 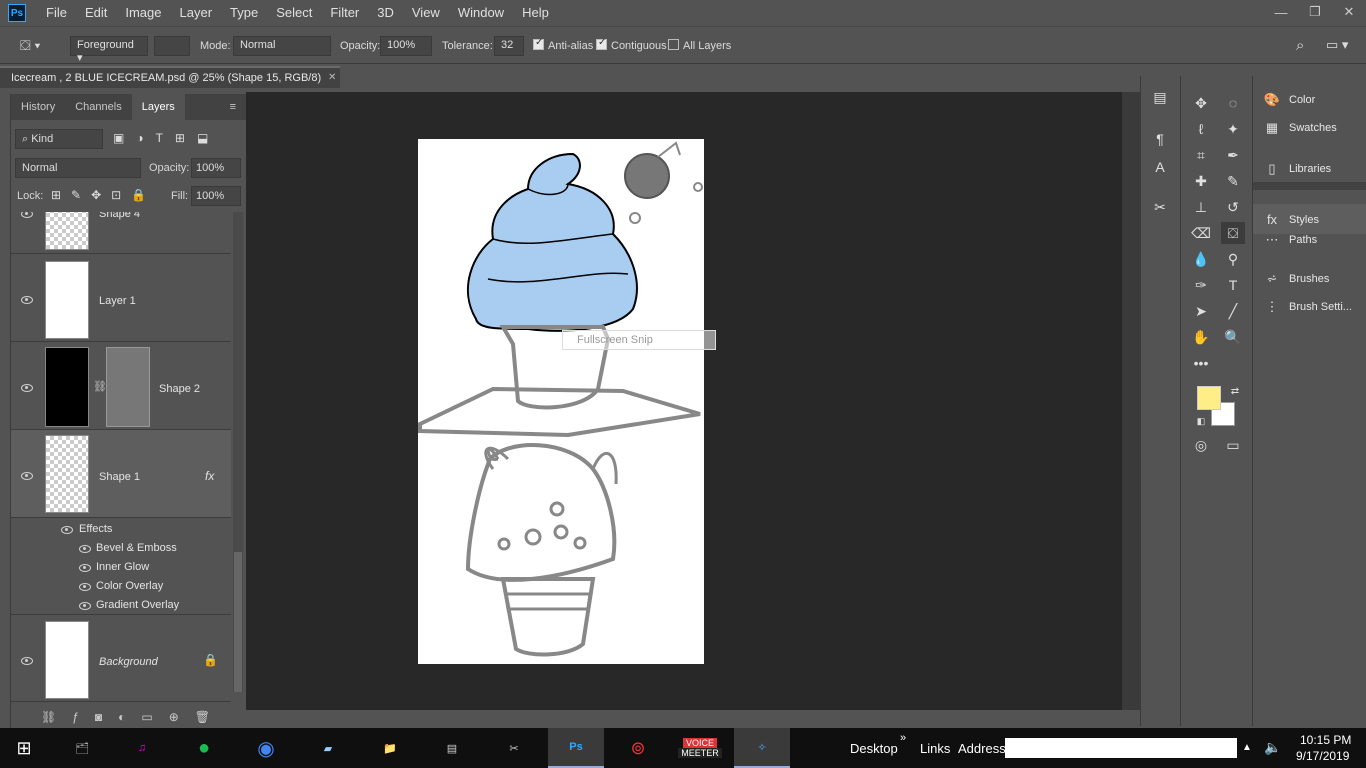 What do you see at coordinates (37, 46) in the screenshot?
I see `paint-bucket-tool-preset-icon: ⛋ ▾` at bounding box center [37, 46].